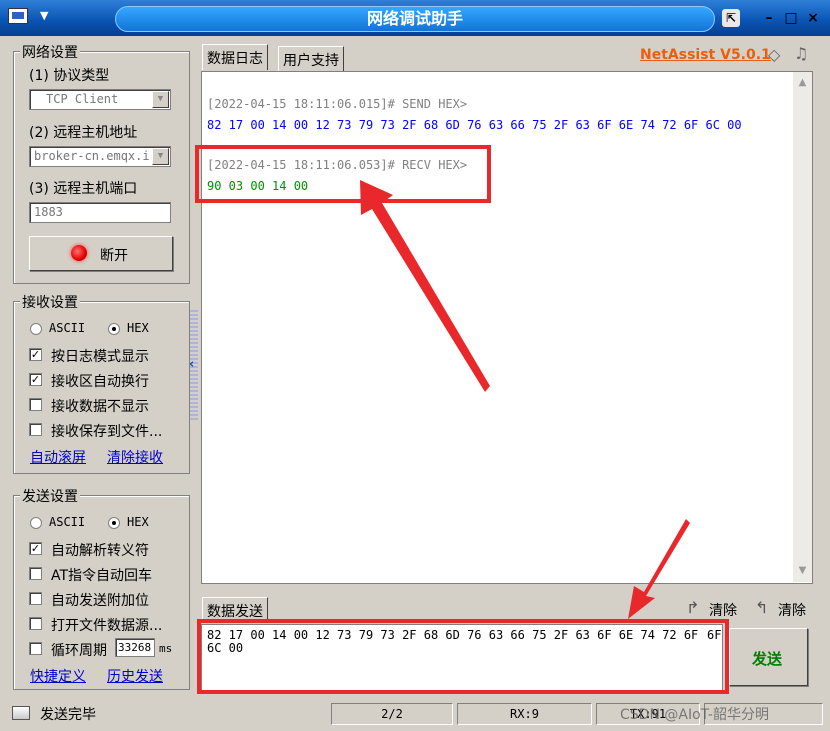  I want to click on title-pill: 网络调试助手, so click(415, 19).